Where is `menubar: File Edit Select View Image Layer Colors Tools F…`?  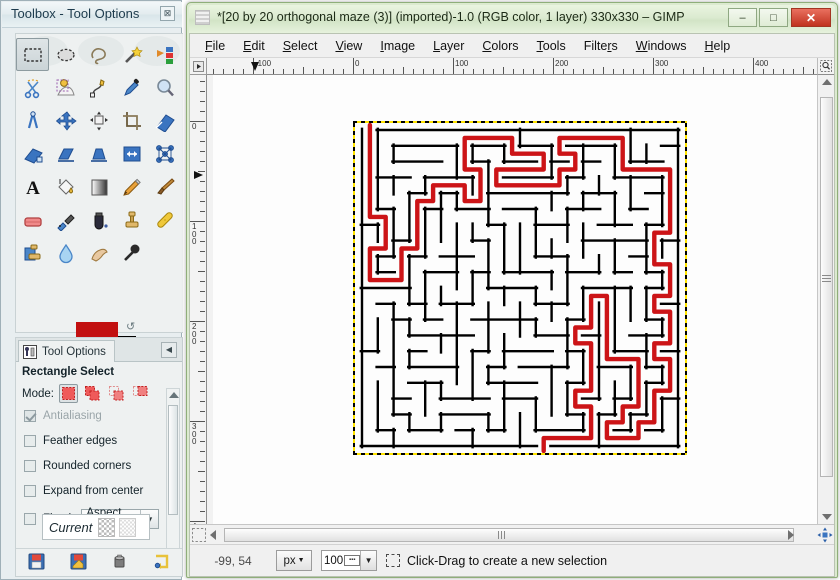 menubar: File Edit Select View Image Layer Colors Tools F… is located at coordinates (512, 46).